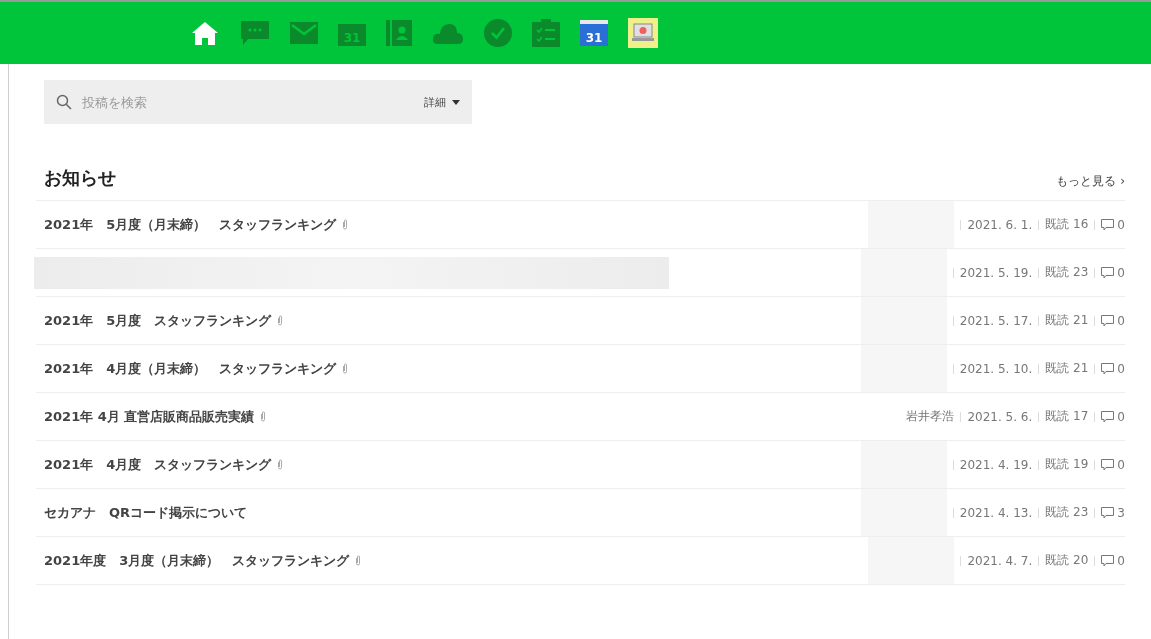  Describe the element at coordinates (1000, 224) in the screenshot. I see `post-date: 2021. 6. 1.` at that location.